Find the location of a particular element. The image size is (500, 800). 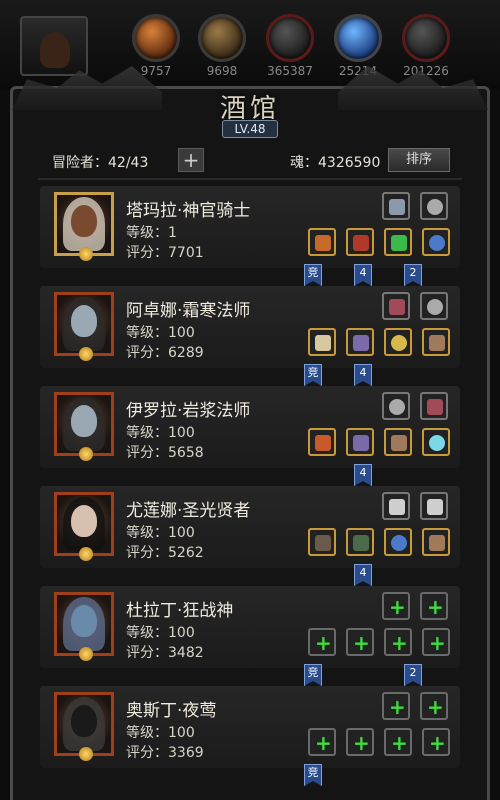

resource-iron: 365387 is located at coordinates (290, 46).